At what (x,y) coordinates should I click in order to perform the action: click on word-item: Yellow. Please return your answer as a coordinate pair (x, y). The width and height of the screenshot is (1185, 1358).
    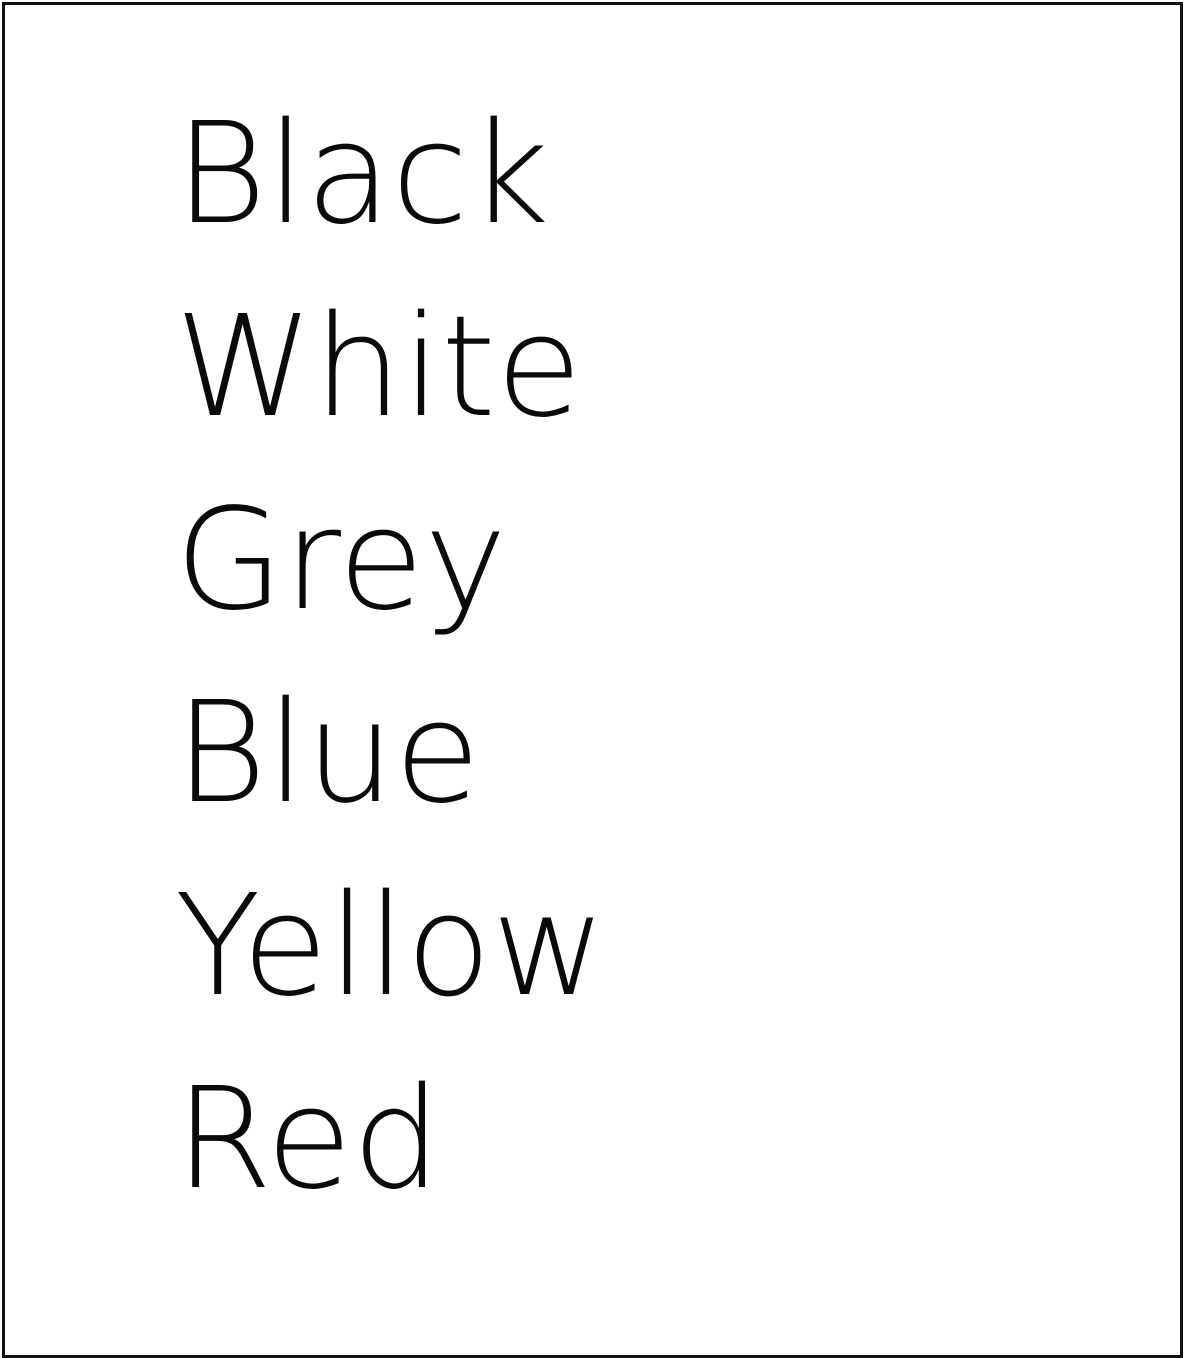
    Looking at the image, I should click on (391, 946).